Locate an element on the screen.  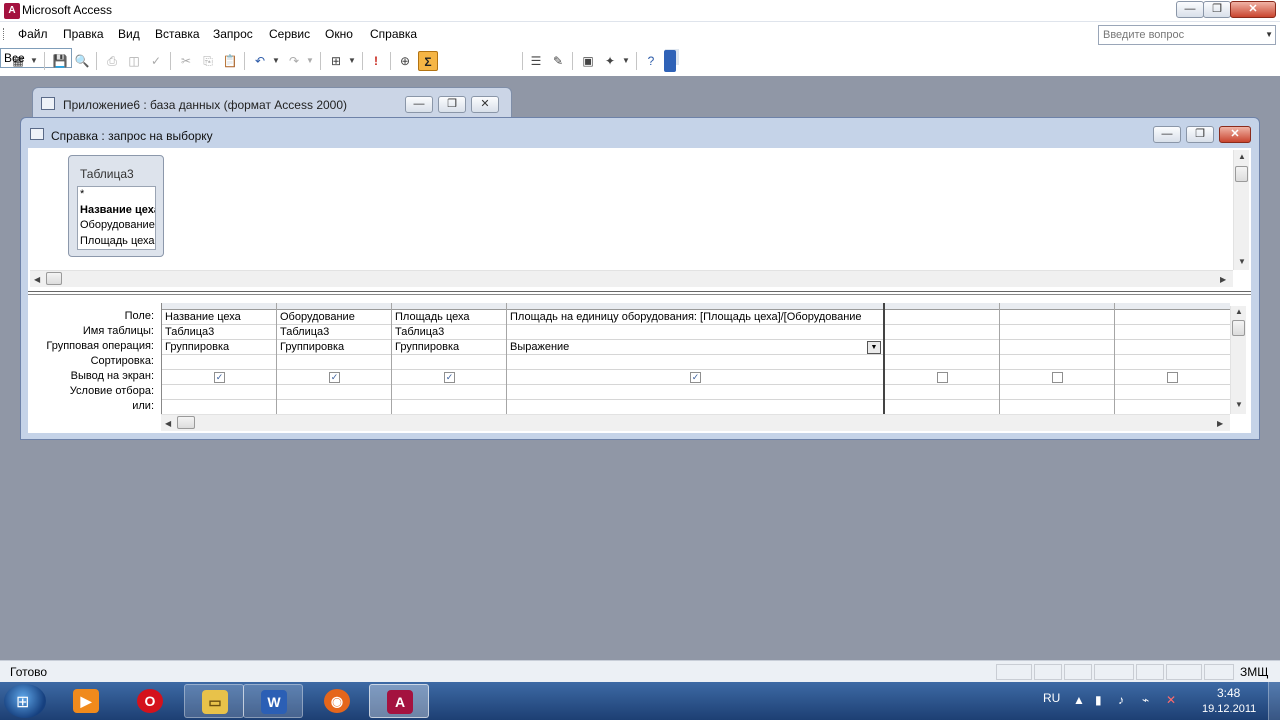
grid-column: Площадь цеха Таблица3 Группировка ✓ is located at coordinates (449, 358).